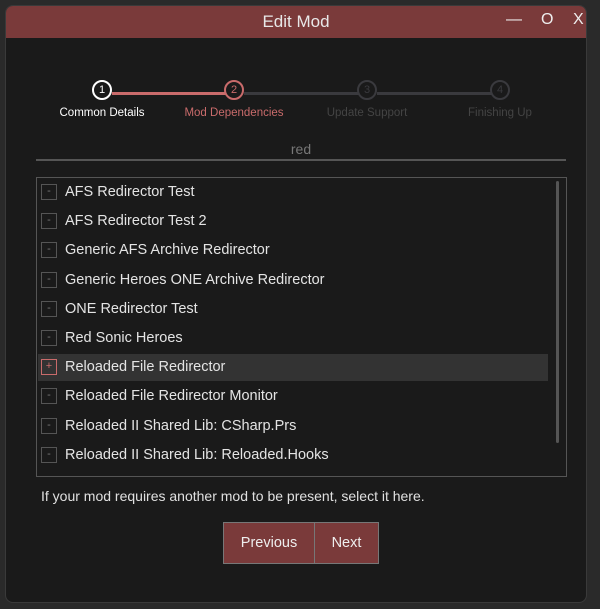 This screenshot has height=609, width=600. Describe the element at coordinates (293, 250) in the screenshot. I see `list-item: - Generic AFS Archive Redirector` at that location.